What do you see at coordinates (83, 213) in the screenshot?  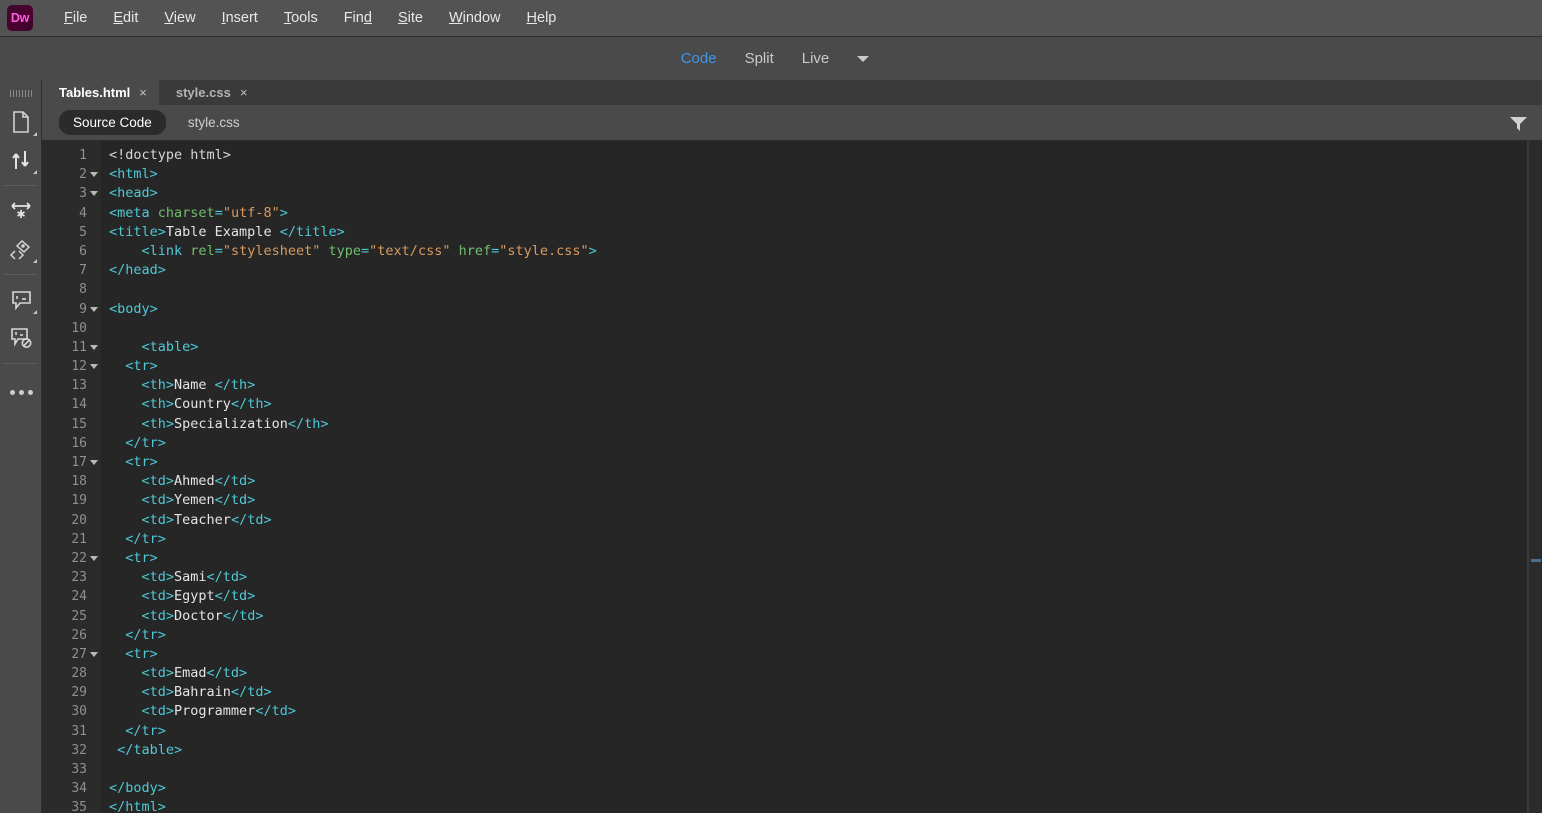 I see `line-number: 4` at bounding box center [83, 213].